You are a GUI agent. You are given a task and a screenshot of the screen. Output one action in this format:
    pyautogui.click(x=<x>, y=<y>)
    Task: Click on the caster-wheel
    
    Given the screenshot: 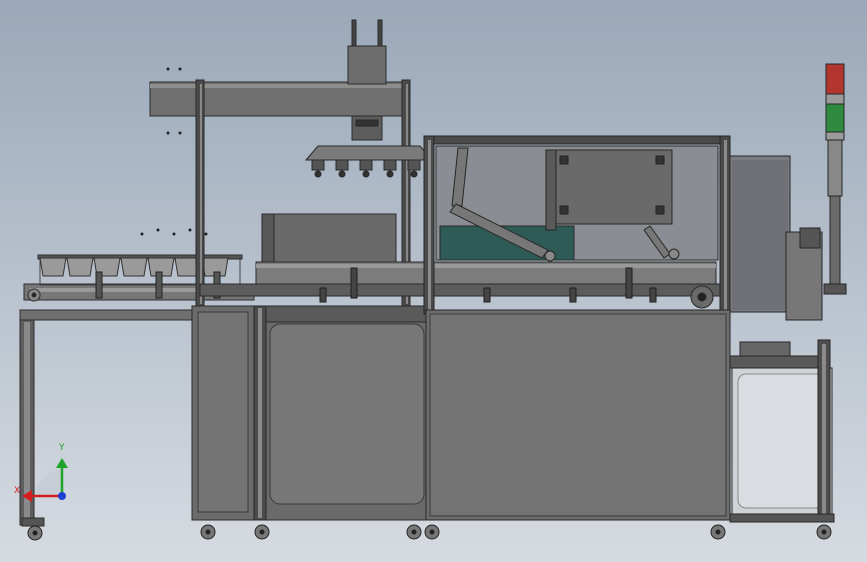 What is the action you would take?
    pyautogui.click(x=35, y=533)
    